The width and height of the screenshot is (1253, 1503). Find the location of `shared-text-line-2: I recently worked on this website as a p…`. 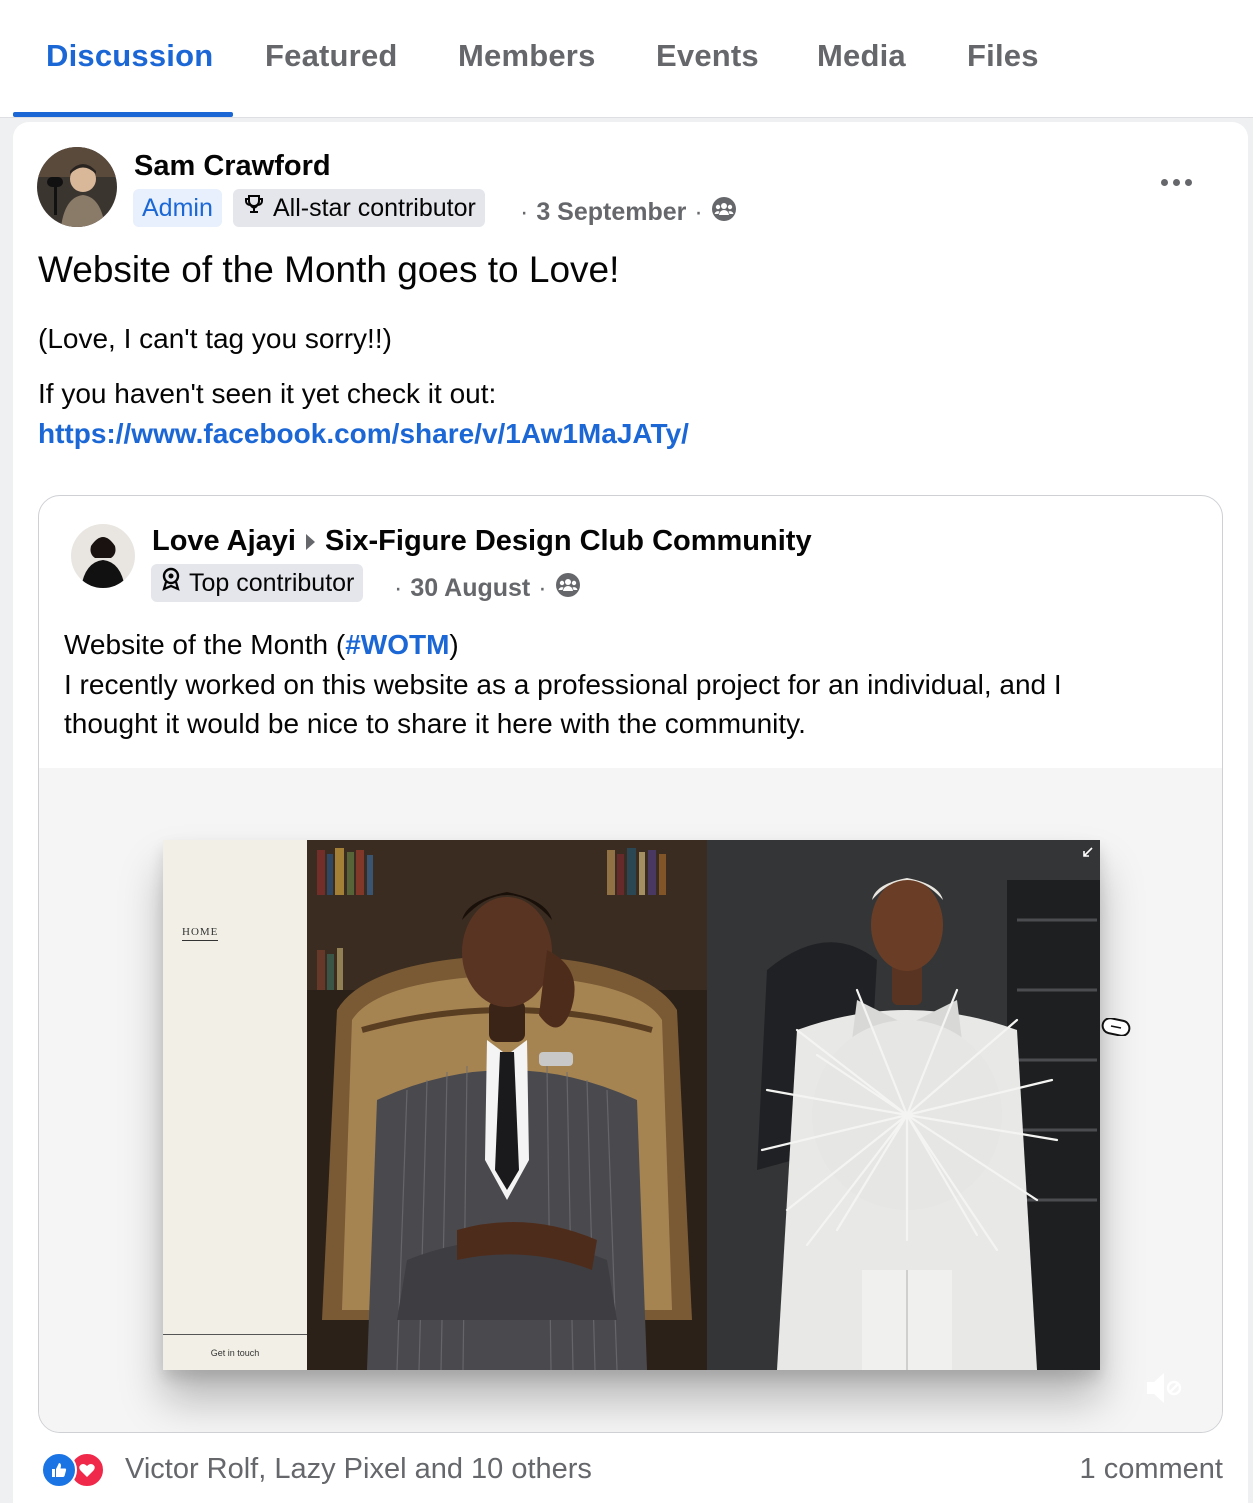

shared-text-line-2: I recently worked on this website as a p… is located at coordinates (563, 684).